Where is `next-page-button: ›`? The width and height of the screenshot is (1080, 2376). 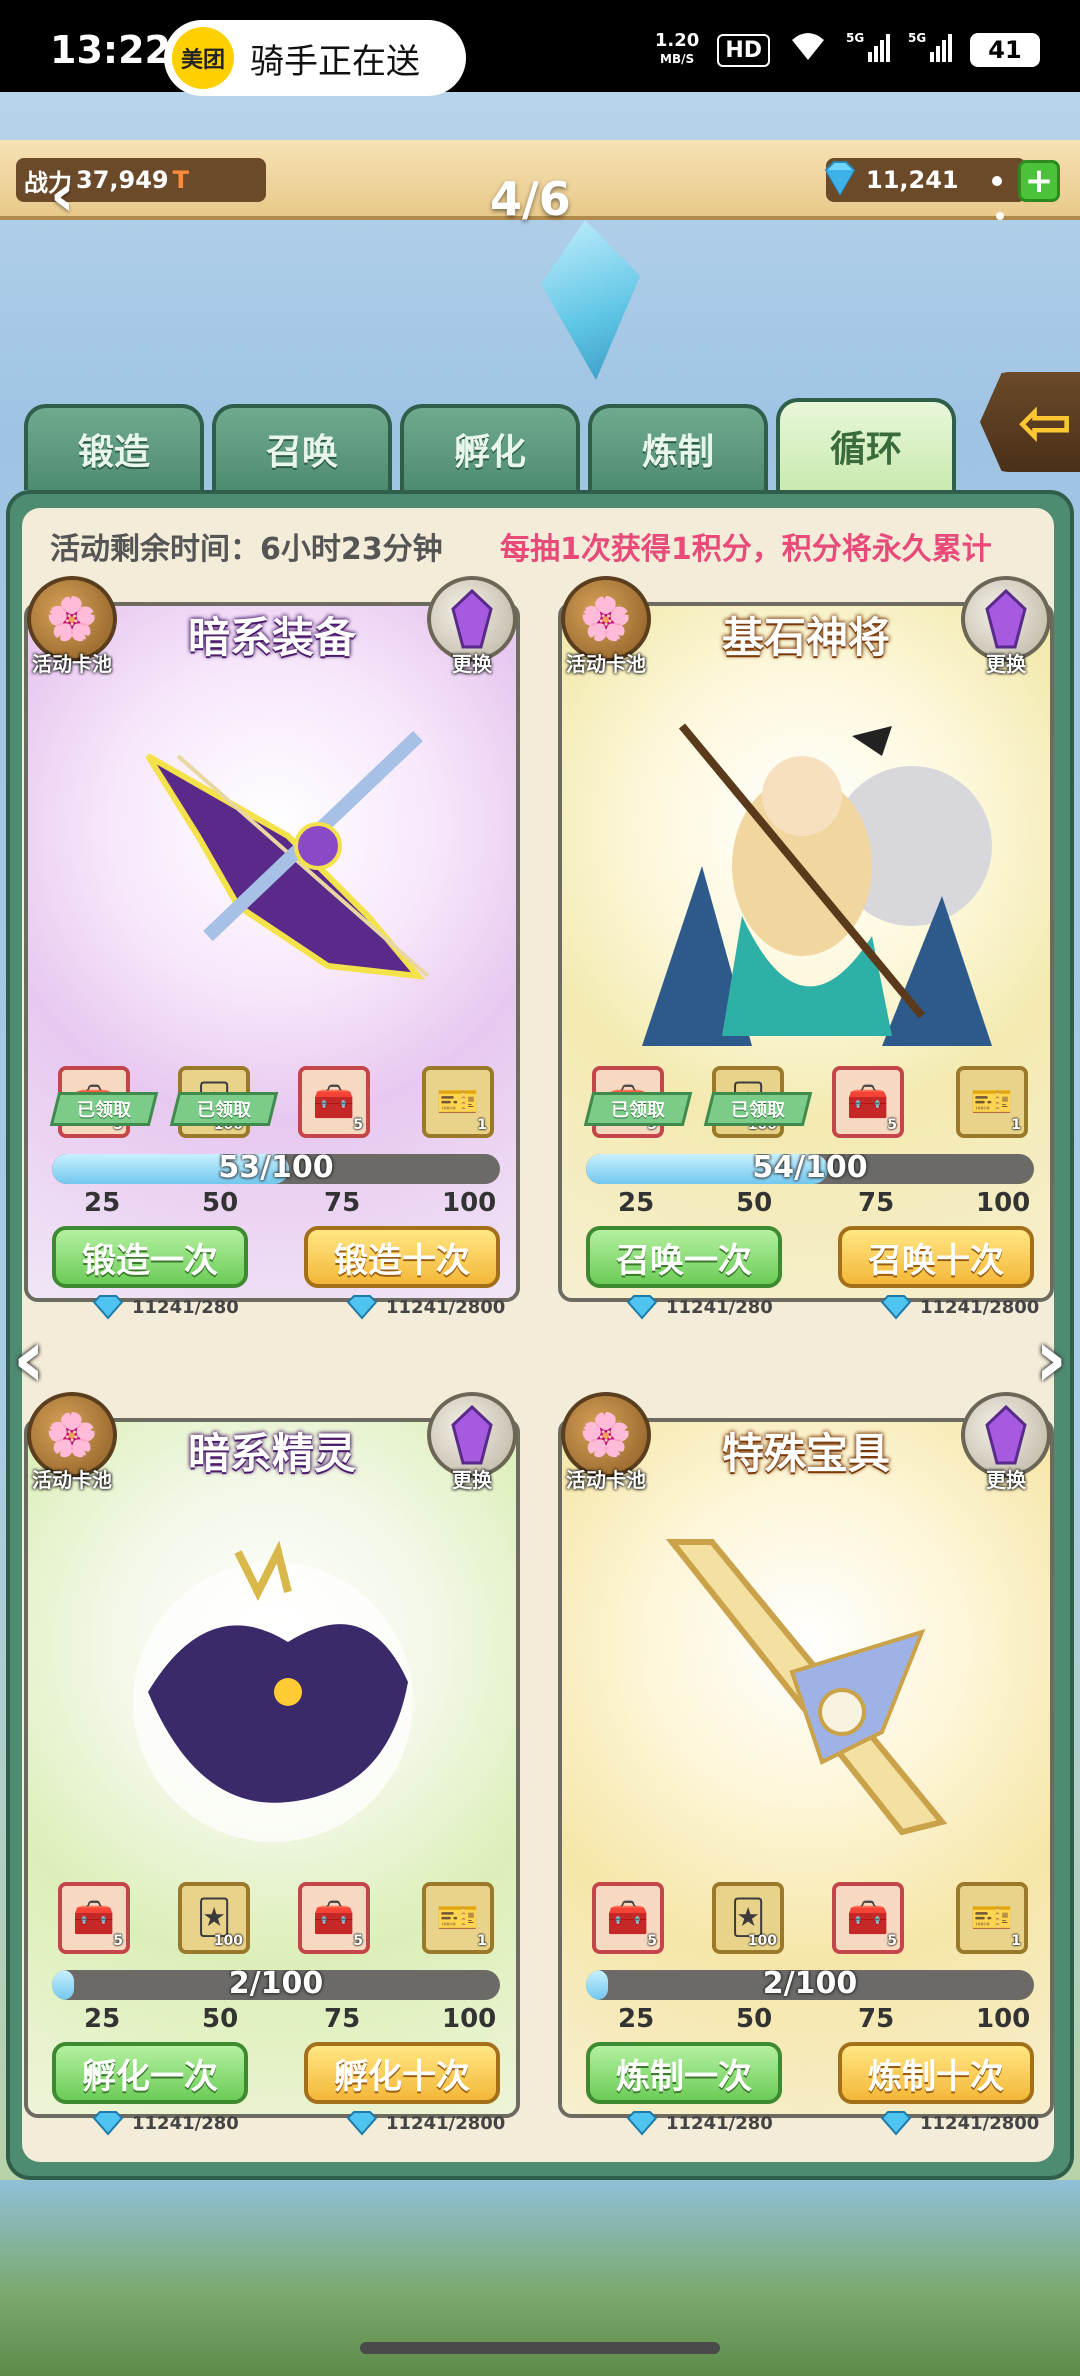 next-page-button: › is located at coordinates (1051, 1359).